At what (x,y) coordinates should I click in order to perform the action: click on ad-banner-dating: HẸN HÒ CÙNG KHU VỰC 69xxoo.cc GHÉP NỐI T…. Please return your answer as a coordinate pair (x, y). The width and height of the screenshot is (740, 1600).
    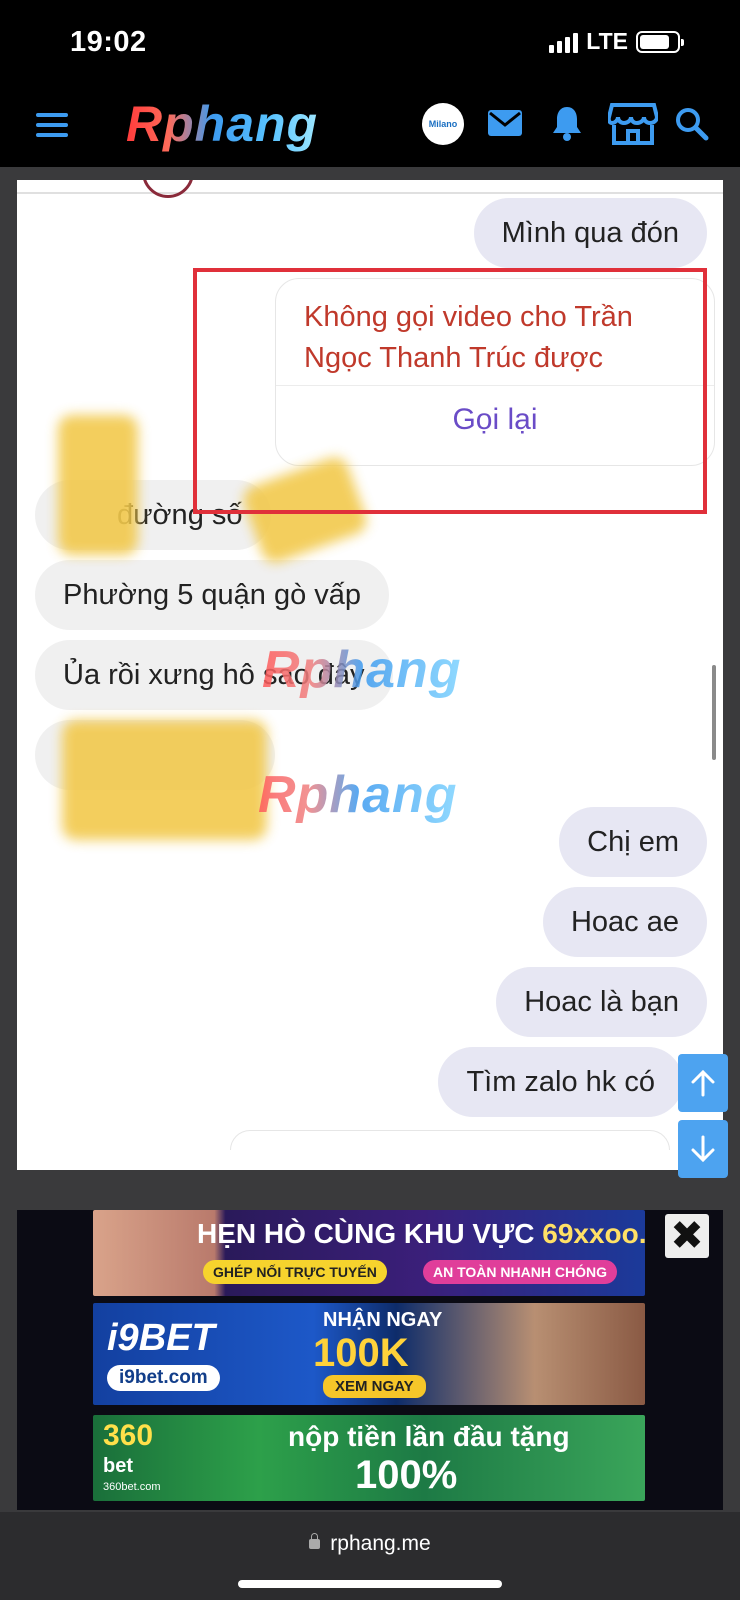
    Looking at the image, I should click on (369, 1253).